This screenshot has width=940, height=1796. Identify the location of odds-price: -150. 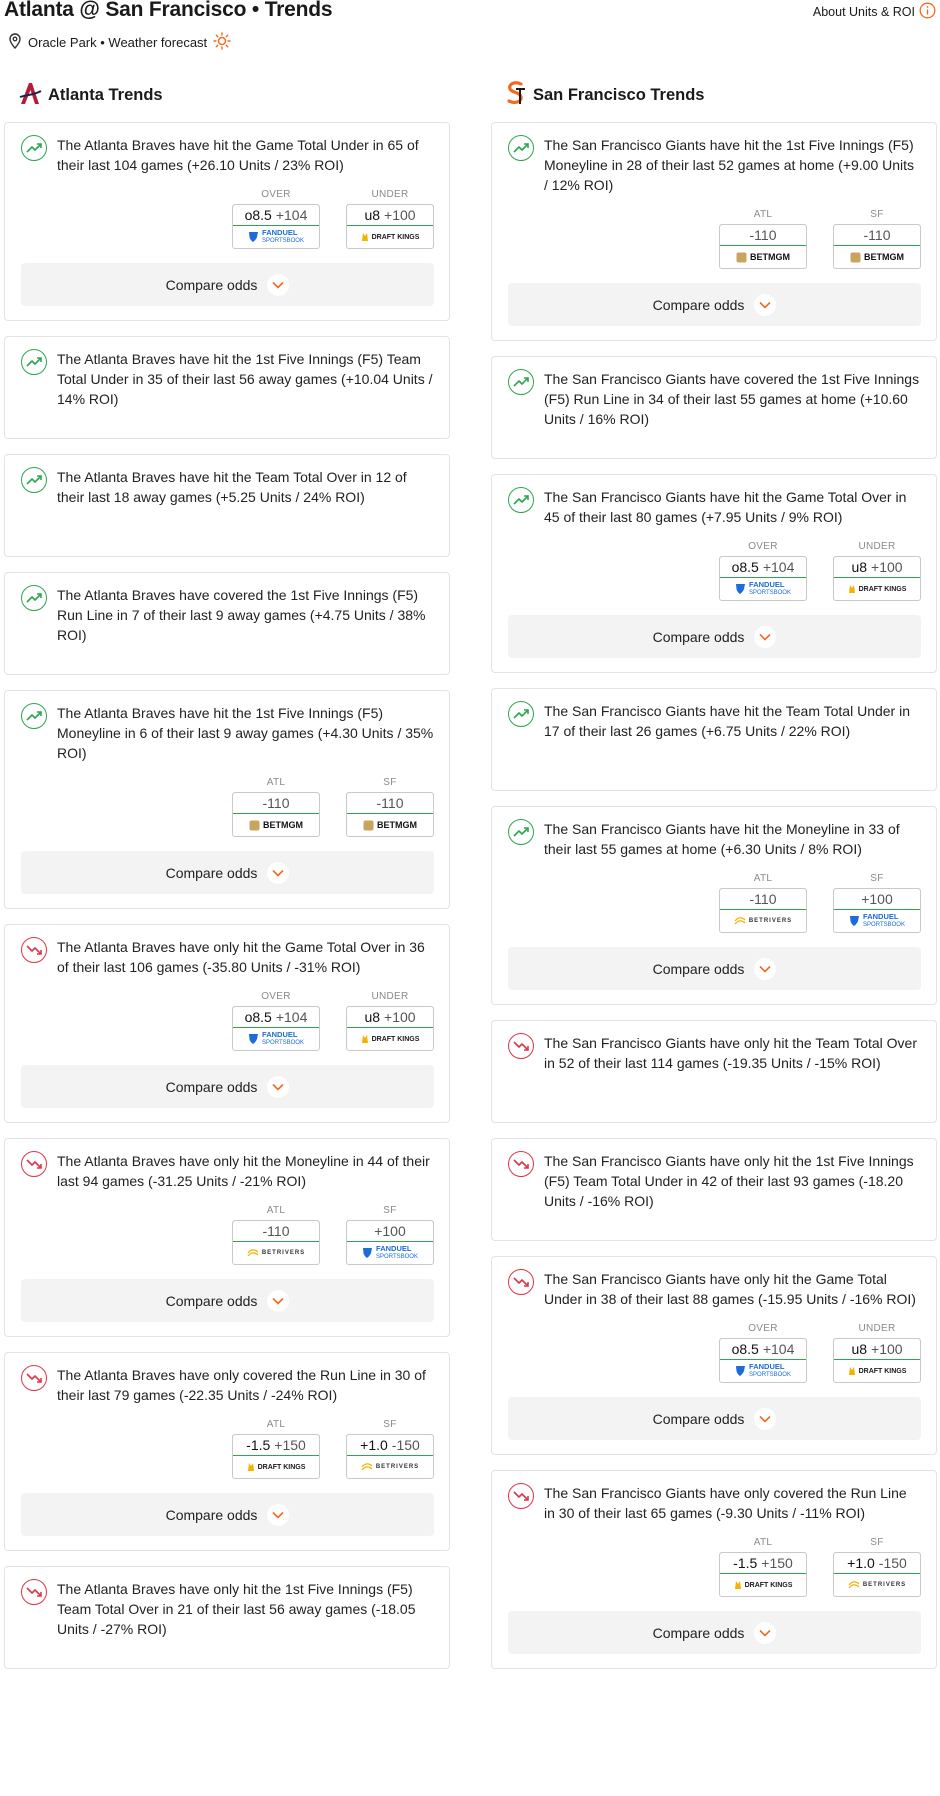
(892, 1563).